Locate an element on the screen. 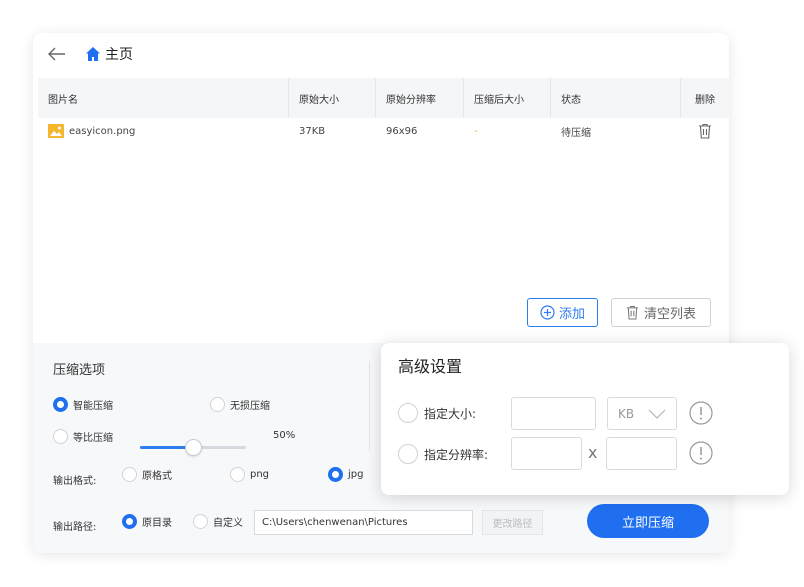  file-name: easyicon.png is located at coordinates (102, 131).